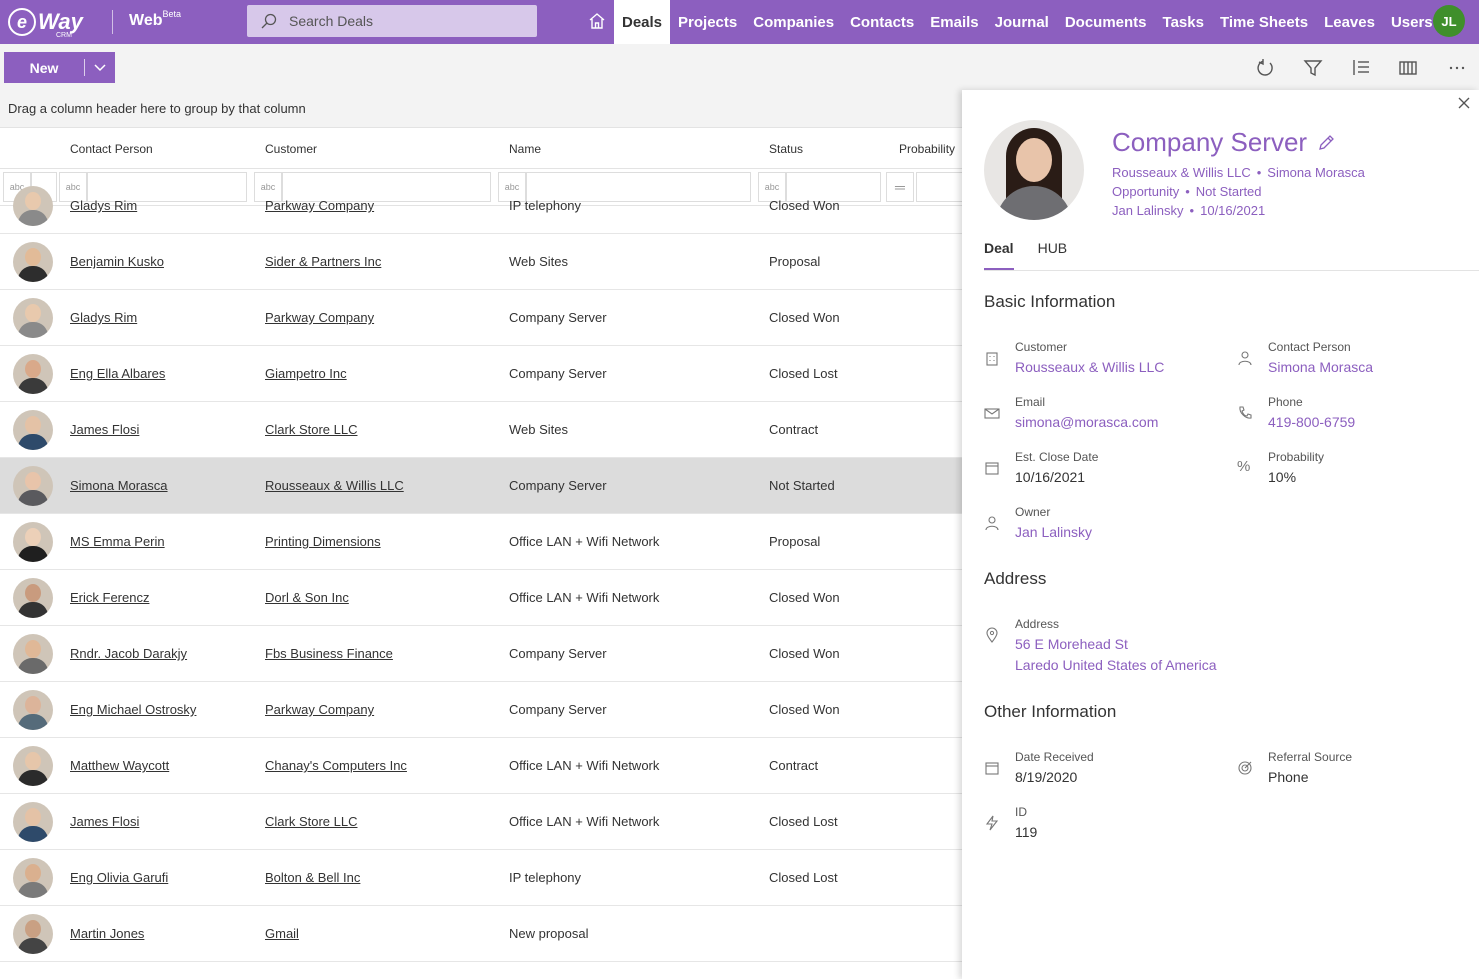 The height and width of the screenshot is (979, 1479). Describe the element at coordinates (107, 933) in the screenshot. I see `contact-person-link: Martin Jones` at that location.